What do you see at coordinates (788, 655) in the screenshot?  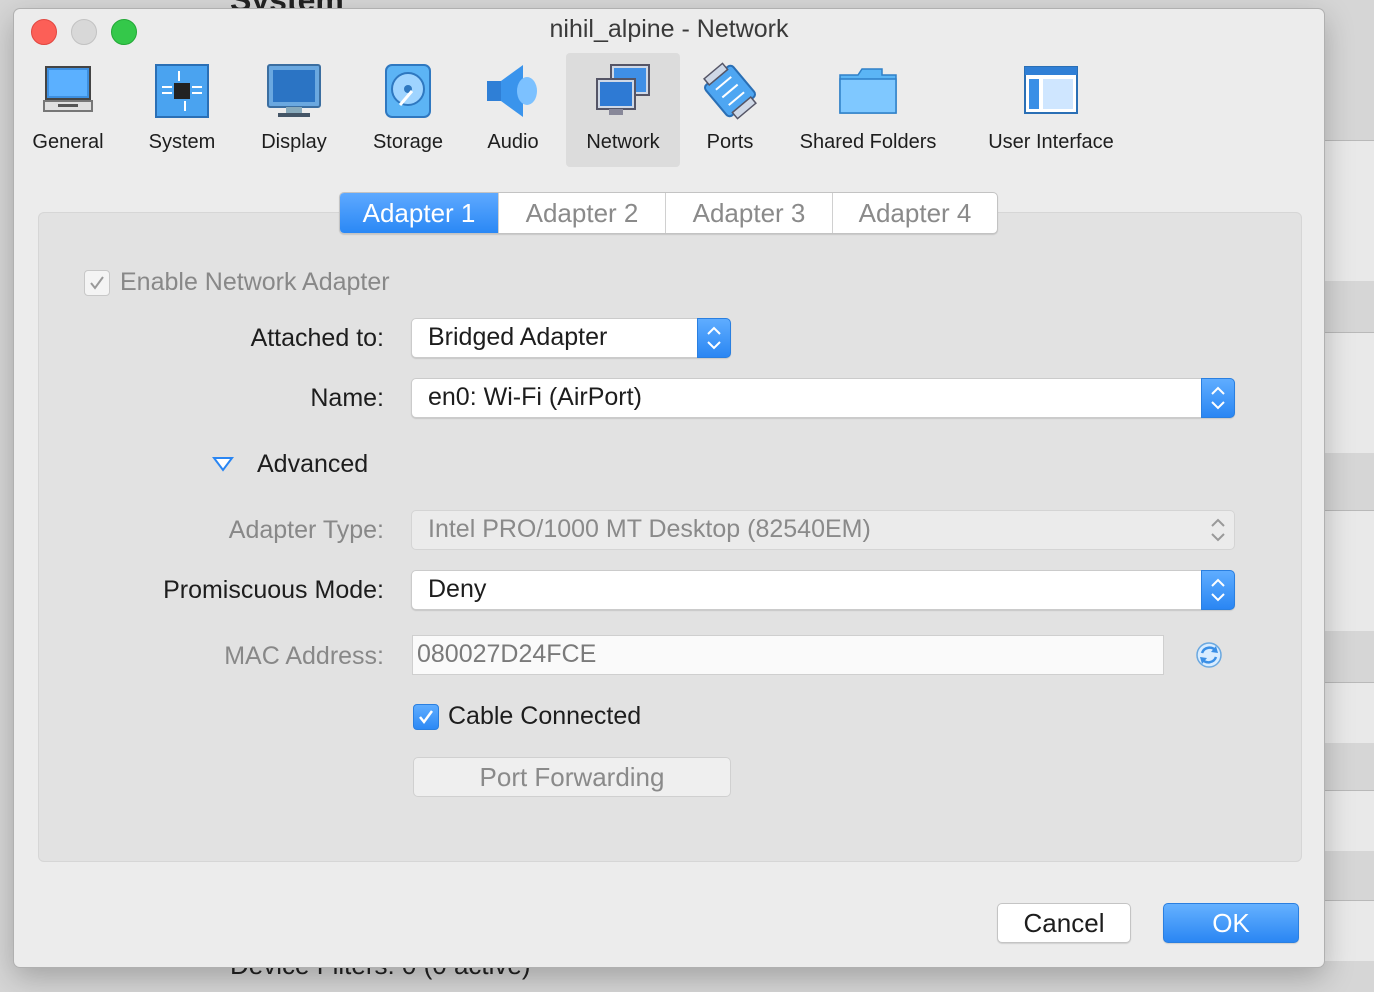 I see `mac-address-field: 080027D24FCE` at bounding box center [788, 655].